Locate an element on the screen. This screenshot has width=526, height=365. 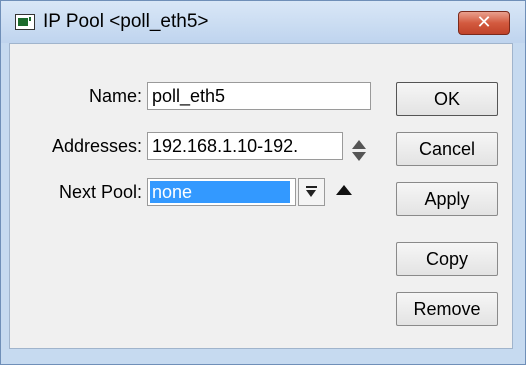
name-label: Name: is located at coordinates (115, 96).